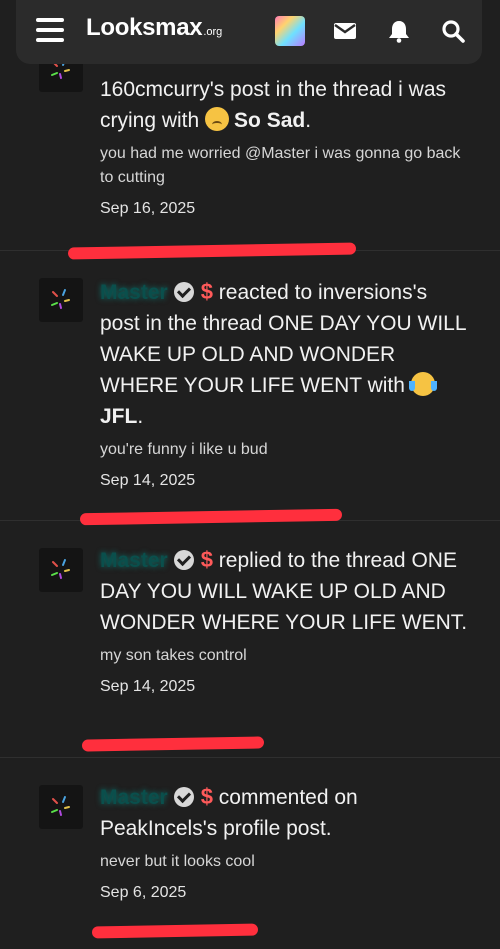 The width and height of the screenshot is (500, 949). What do you see at coordinates (173, 655) in the screenshot?
I see `alert-snippet: my son takes control` at bounding box center [173, 655].